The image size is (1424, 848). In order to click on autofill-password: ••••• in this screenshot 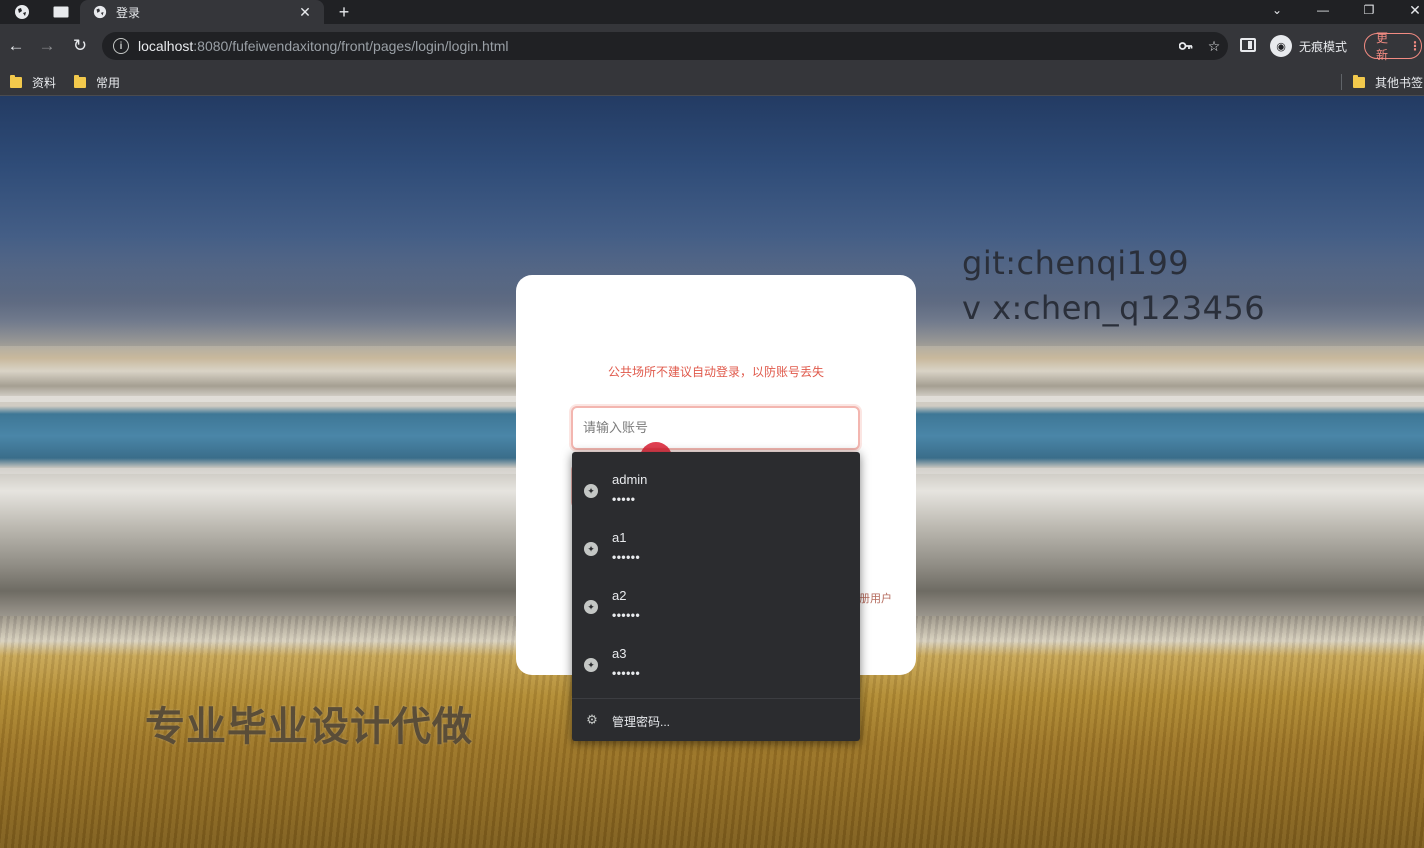, I will do `click(624, 499)`.